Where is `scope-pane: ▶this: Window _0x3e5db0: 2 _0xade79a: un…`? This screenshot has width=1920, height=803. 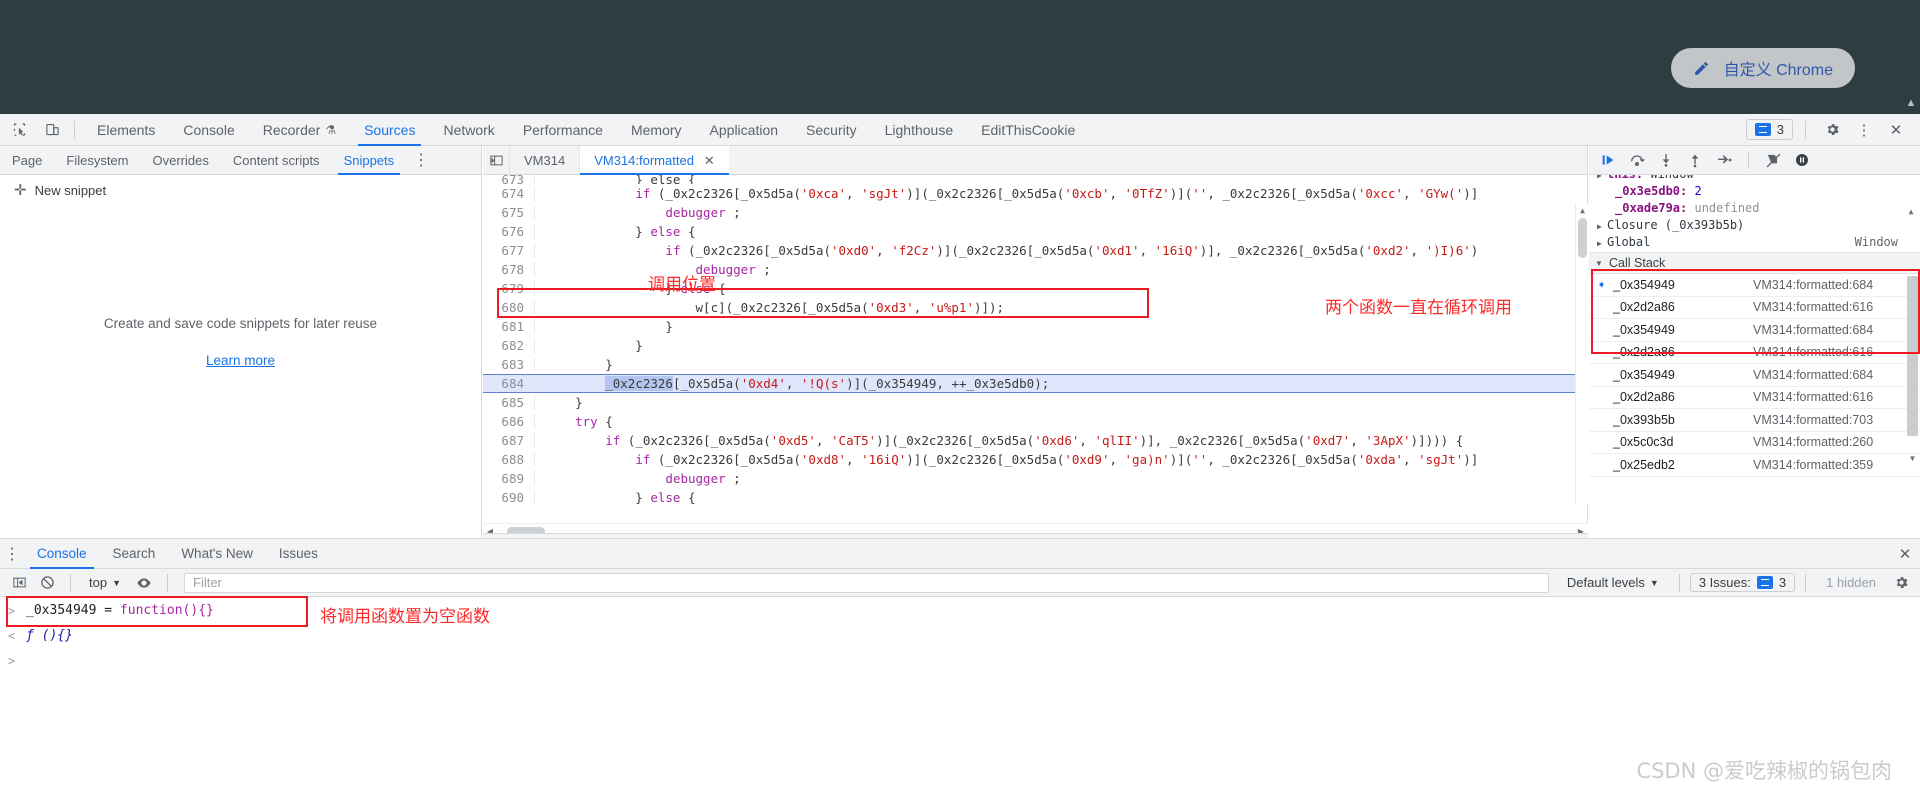 scope-pane: ▶this: Window _0x3e5db0: 2 _0xade79a: un… is located at coordinates (1754, 213).